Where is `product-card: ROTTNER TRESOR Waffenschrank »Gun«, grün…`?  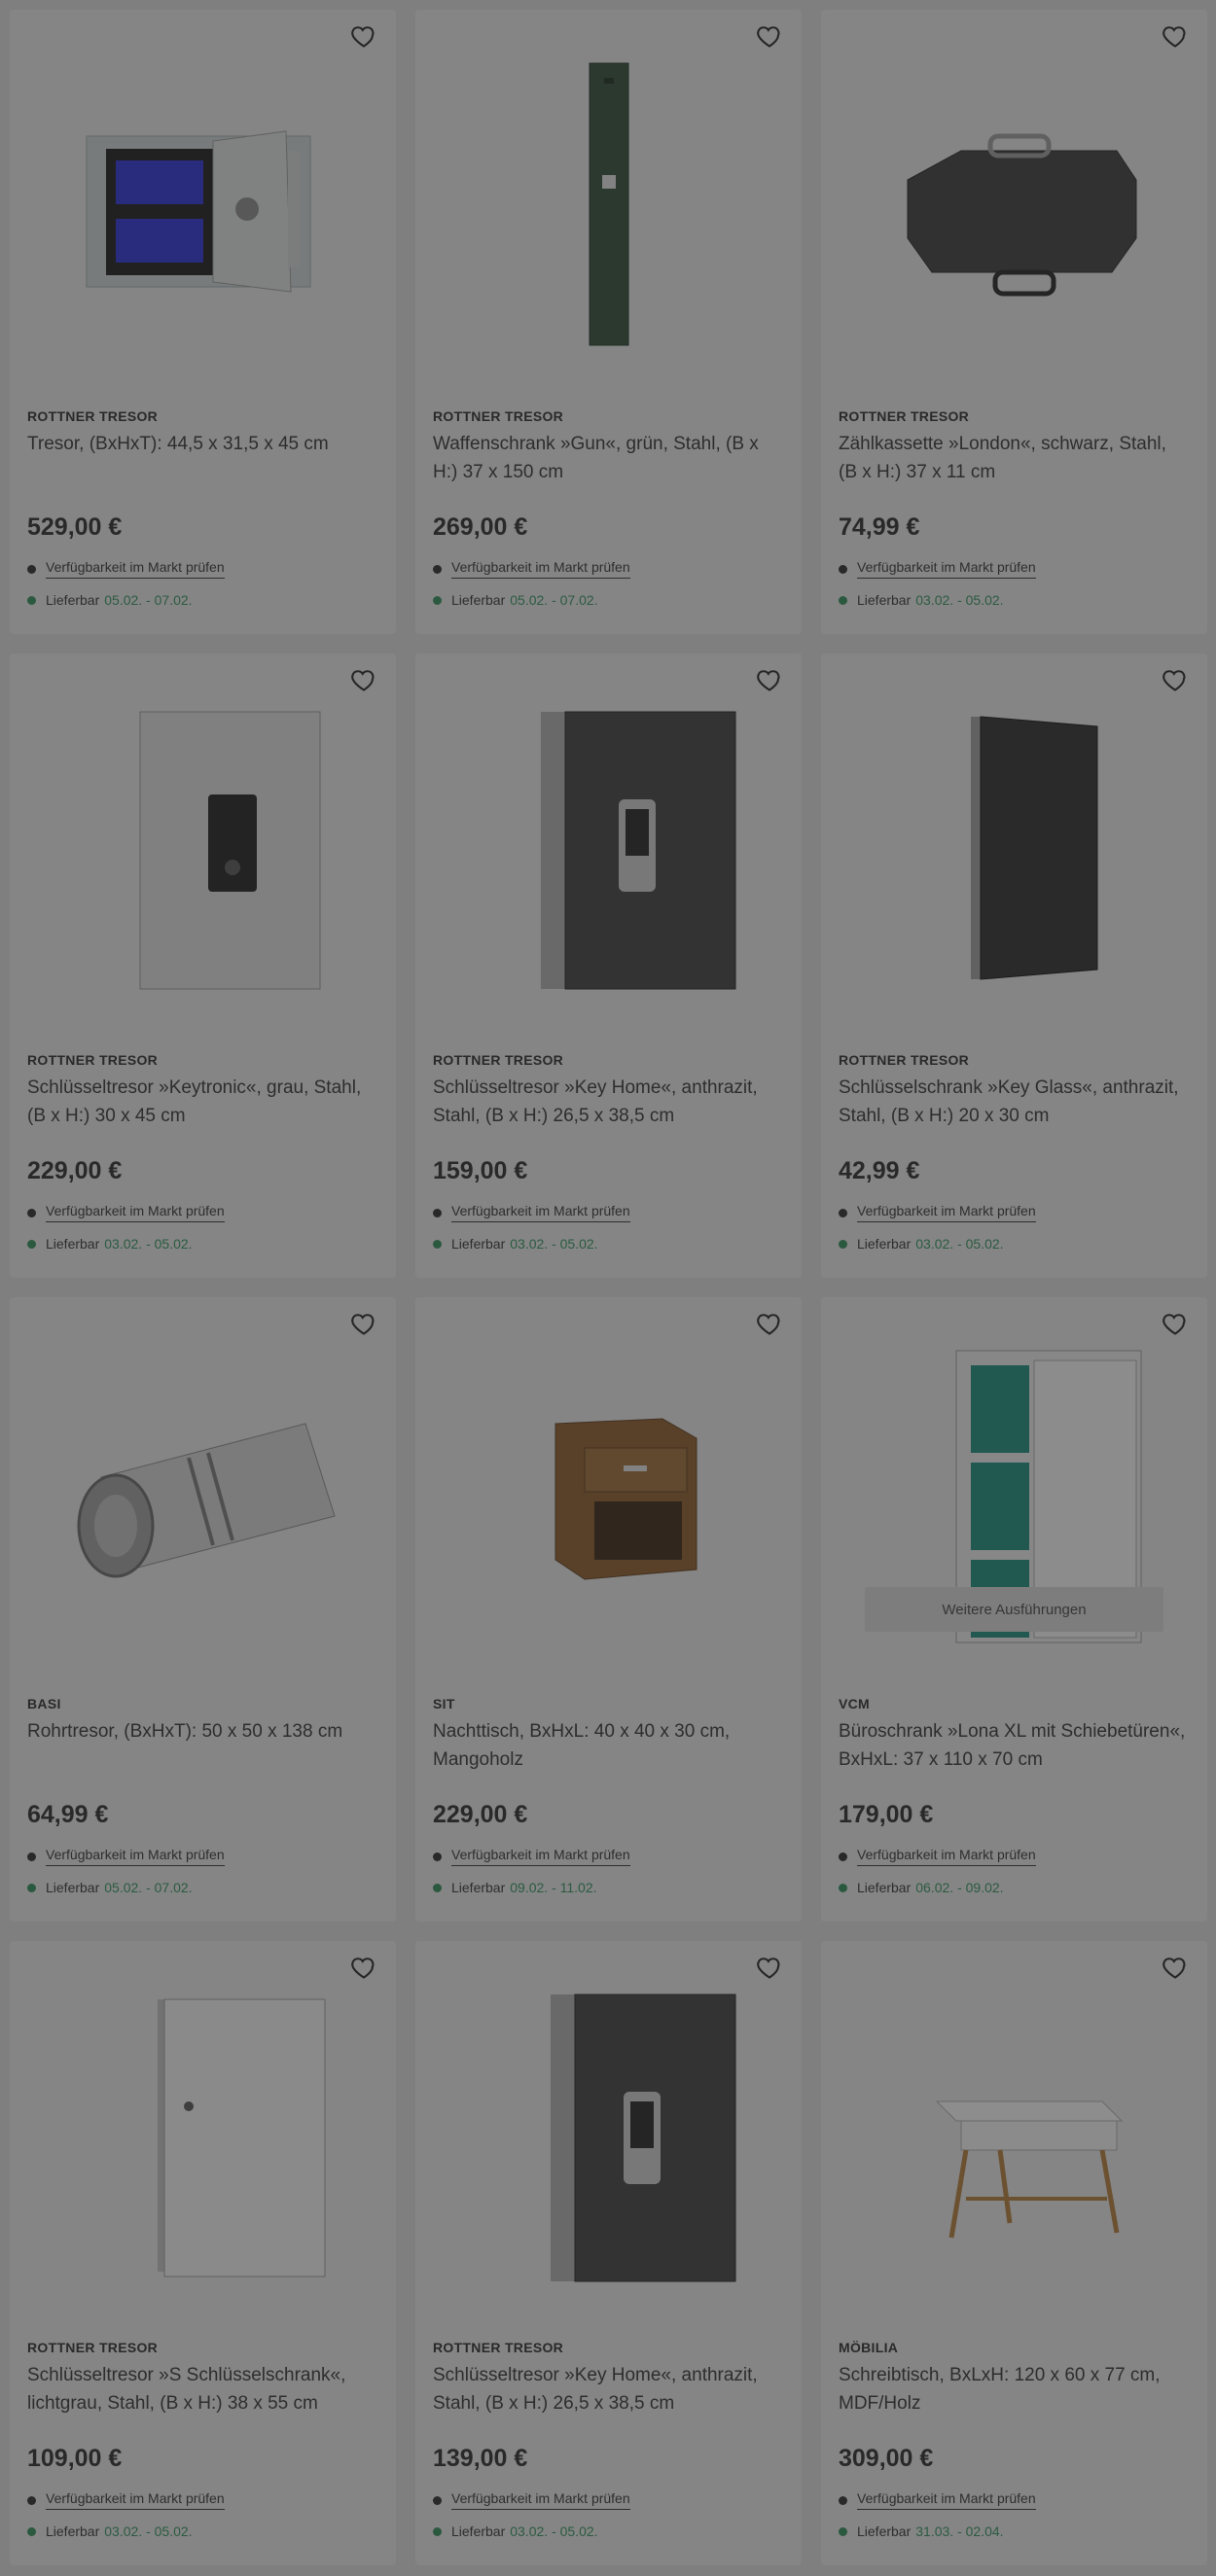
product-card: ROTTNER TRESOR Waffenschrank »Gun«, grün… is located at coordinates (608, 322).